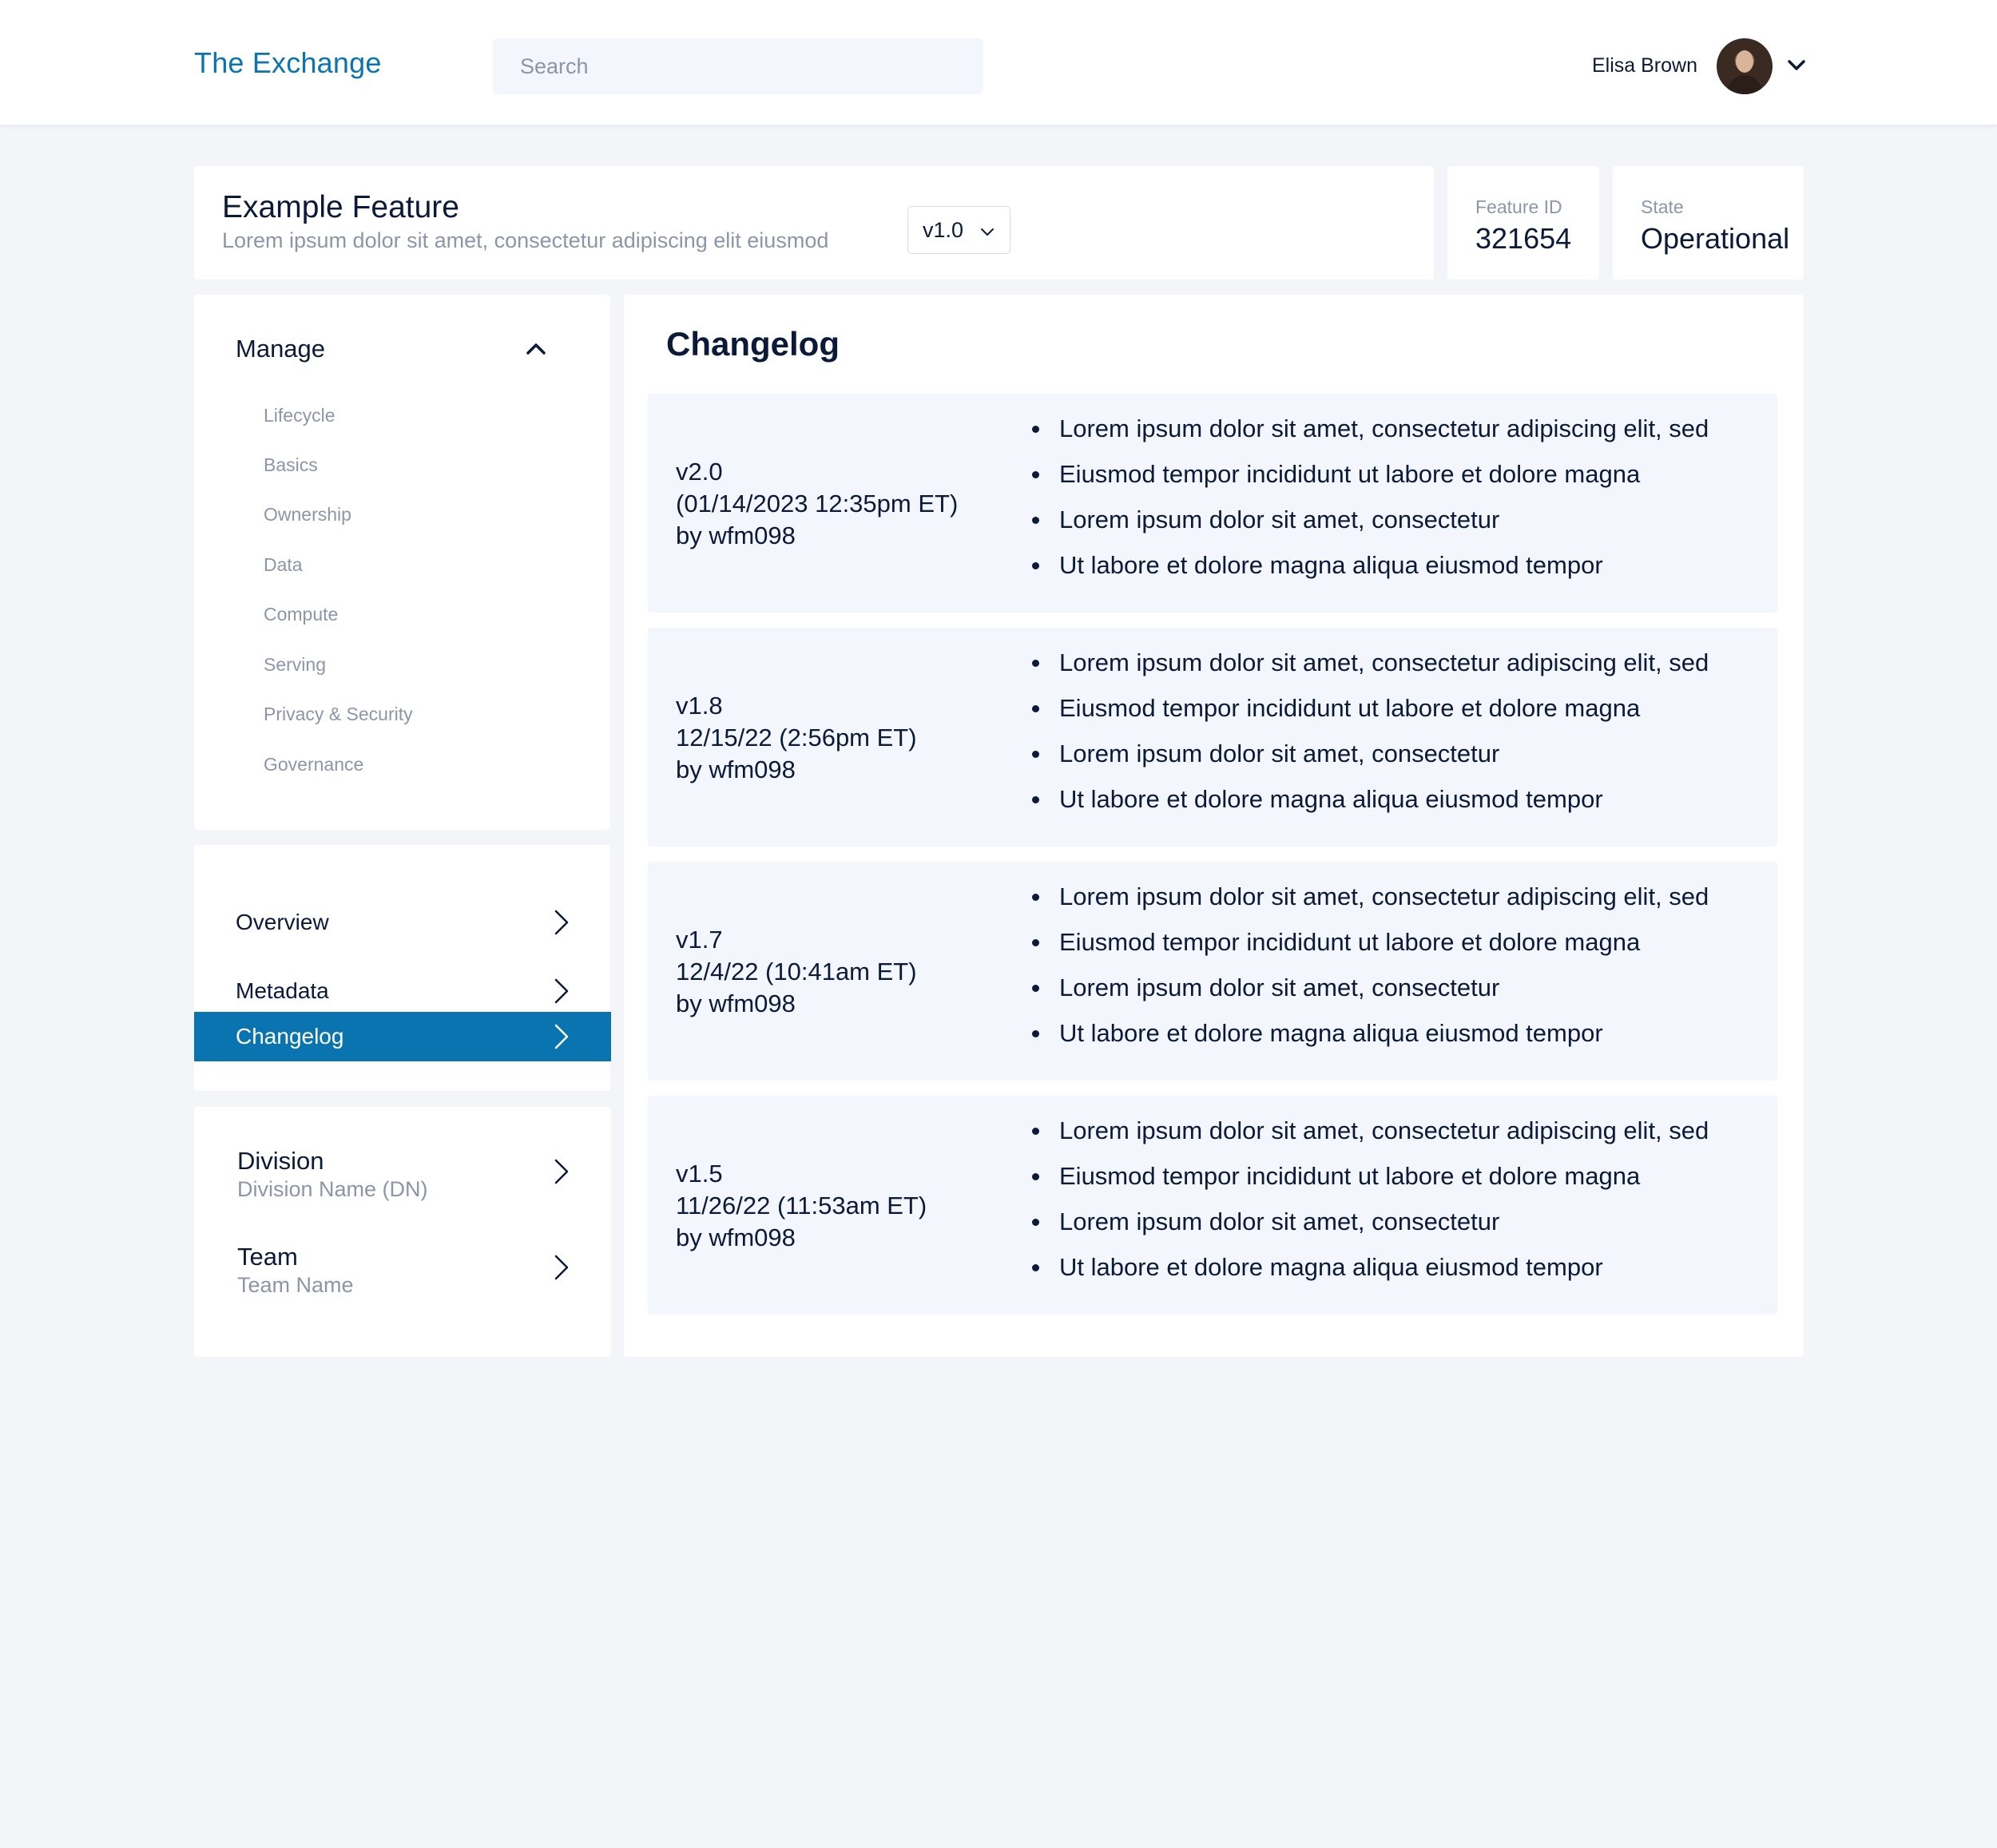 This screenshot has width=1997, height=1848. I want to click on entry-date: (01/14/2023 12:35pm ET), so click(817, 504).